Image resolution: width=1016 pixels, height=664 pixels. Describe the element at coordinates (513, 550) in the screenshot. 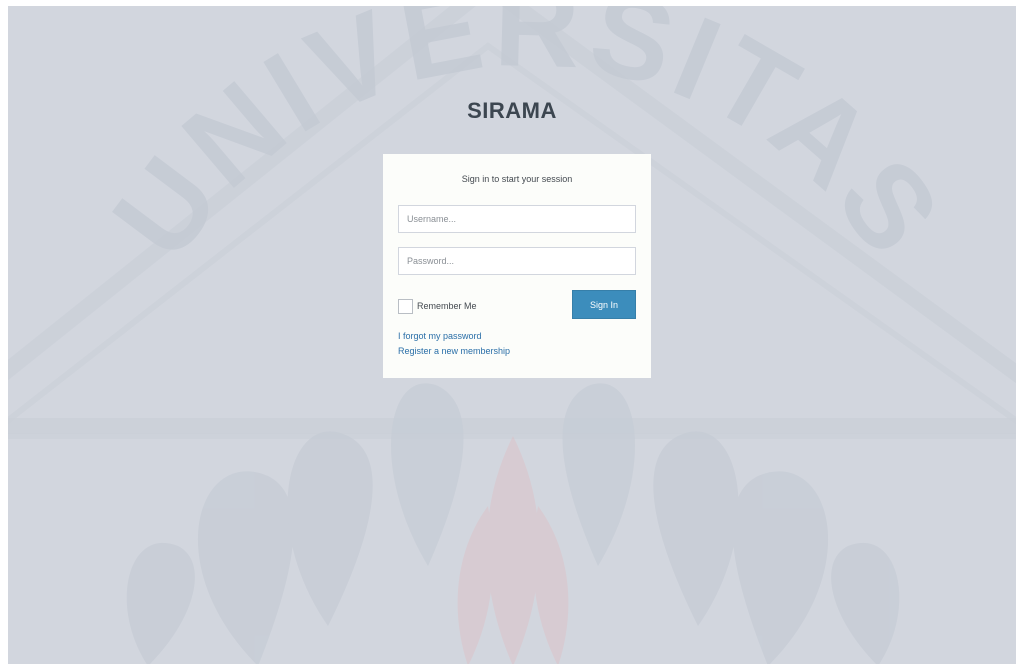

I see `watermark-flame` at that location.